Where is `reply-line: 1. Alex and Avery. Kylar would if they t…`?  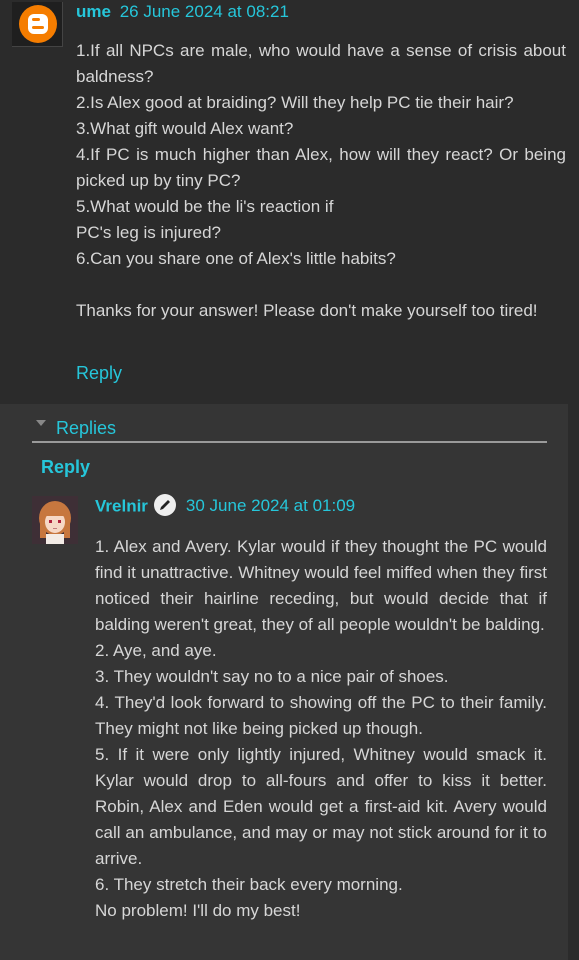 reply-line: 1. Alex and Avery. Kylar would if they t… is located at coordinates (321, 585).